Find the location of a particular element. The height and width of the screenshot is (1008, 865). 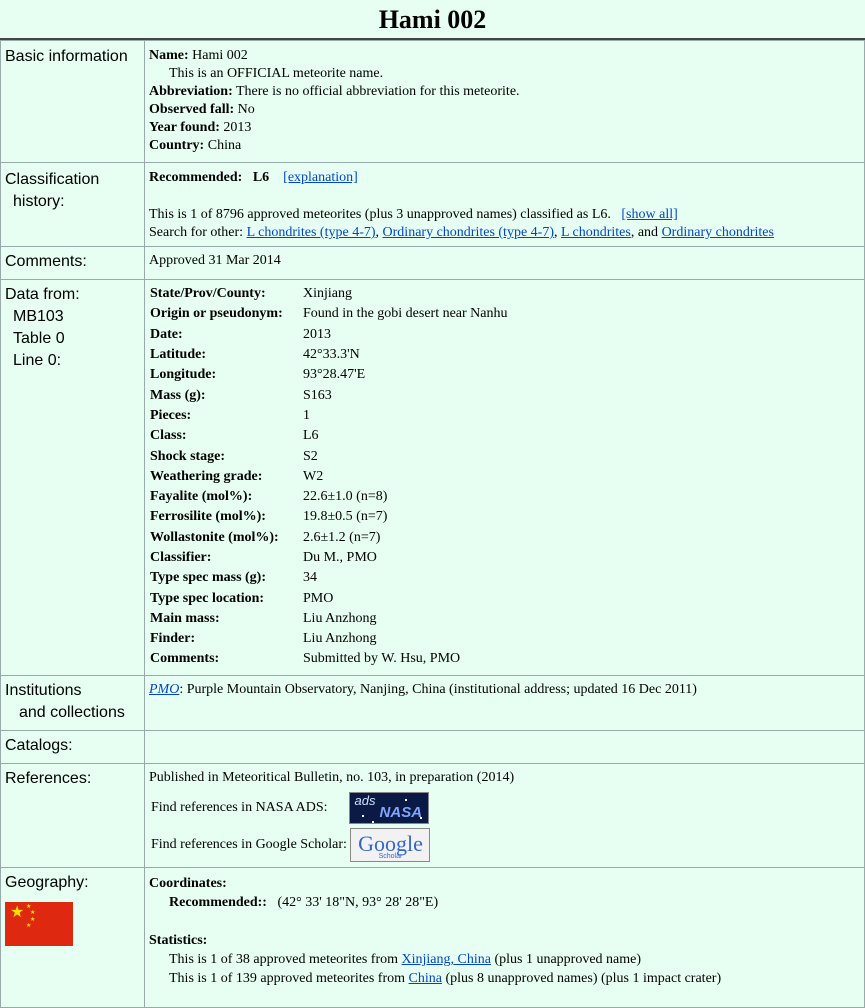

data-key: Shock stage: is located at coordinates (188, 456).